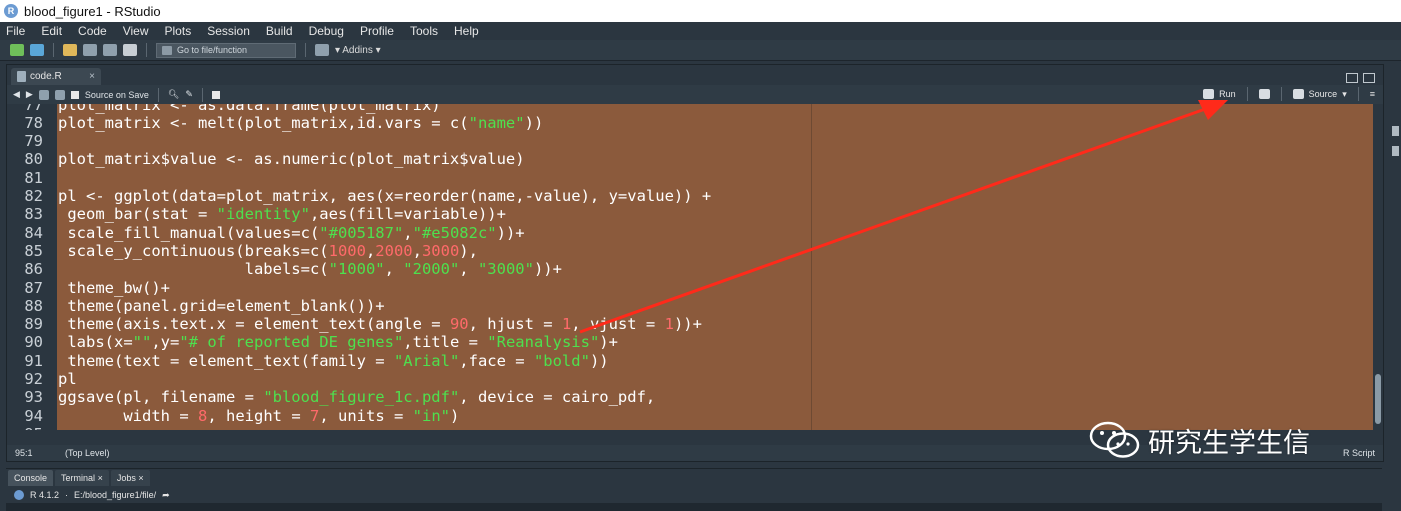 This screenshot has width=1401, height=511. What do you see at coordinates (690, 306) in the screenshot?
I see `code-line: 88 theme(panel.grid=element_blank())+` at bounding box center [690, 306].